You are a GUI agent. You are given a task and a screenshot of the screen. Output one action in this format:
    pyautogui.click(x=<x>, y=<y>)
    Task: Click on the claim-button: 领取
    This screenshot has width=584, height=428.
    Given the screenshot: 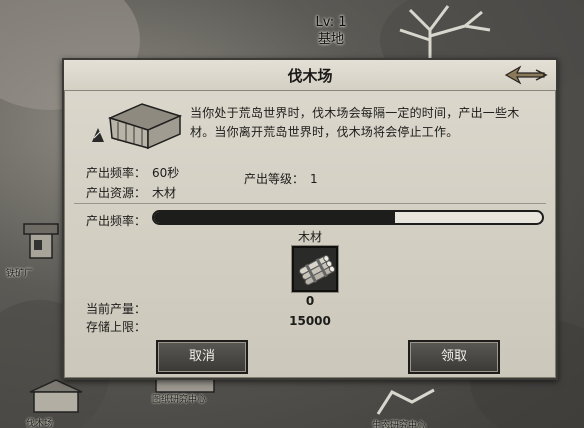 What is the action you would take?
    pyautogui.click(x=454, y=357)
    